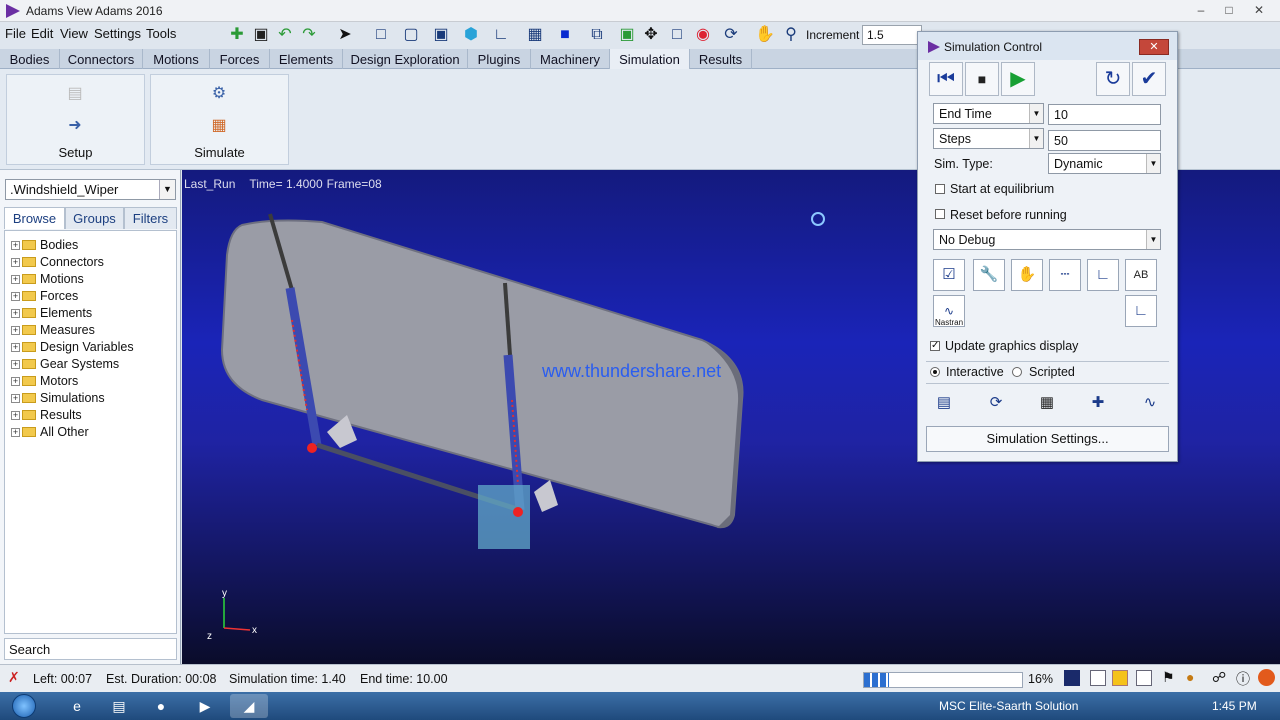 This screenshot has height=720, width=1280. I want to click on tab-filters: Filters, so click(150, 218).